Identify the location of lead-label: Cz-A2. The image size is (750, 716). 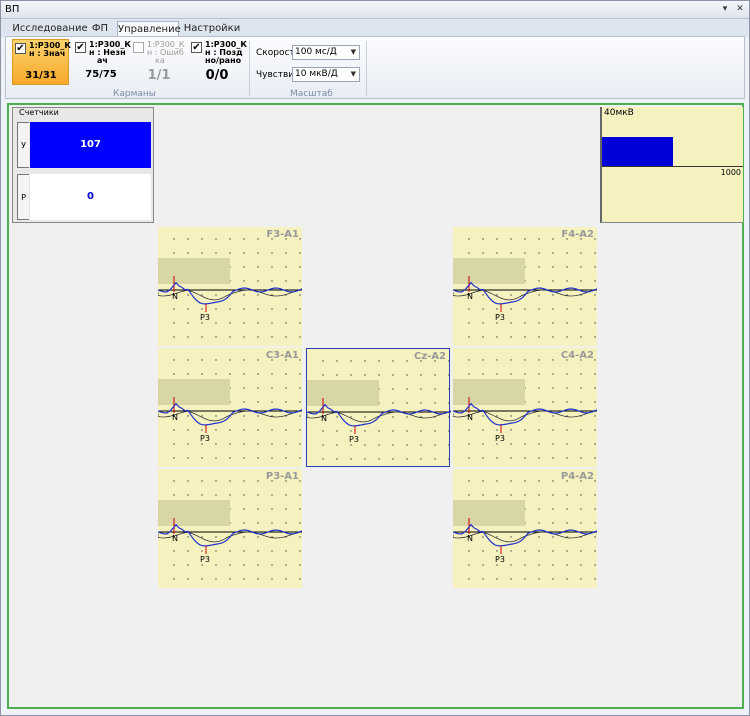
(429, 356).